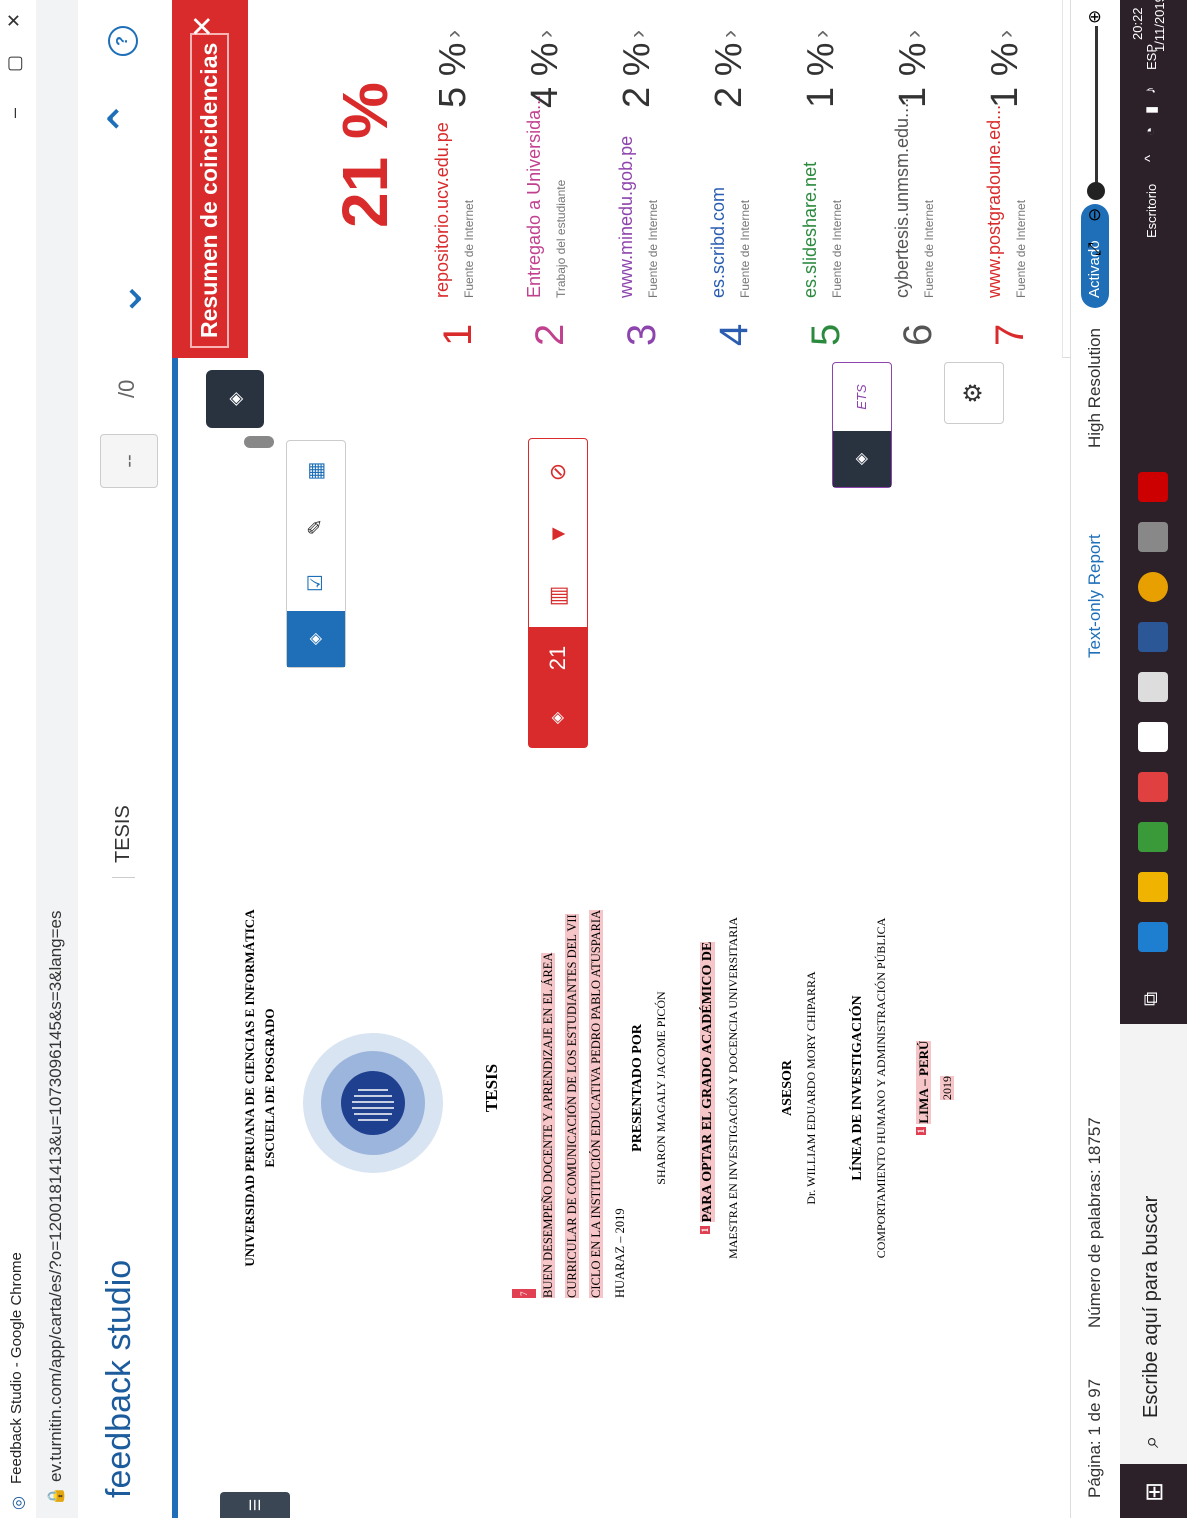 The image size is (1187, 1518). What do you see at coordinates (14, 63) in the screenshot?
I see `maximize-icon: ▢` at bounding box center [14, 63].